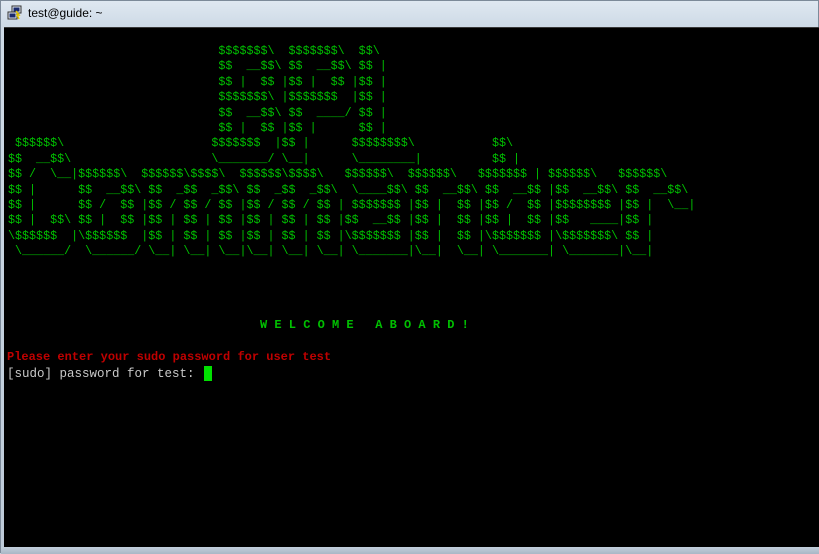  Describe the element at coordinates (105, 373) in the screenshot. I see `password-prompt: [sudo] password for test:` at that location.